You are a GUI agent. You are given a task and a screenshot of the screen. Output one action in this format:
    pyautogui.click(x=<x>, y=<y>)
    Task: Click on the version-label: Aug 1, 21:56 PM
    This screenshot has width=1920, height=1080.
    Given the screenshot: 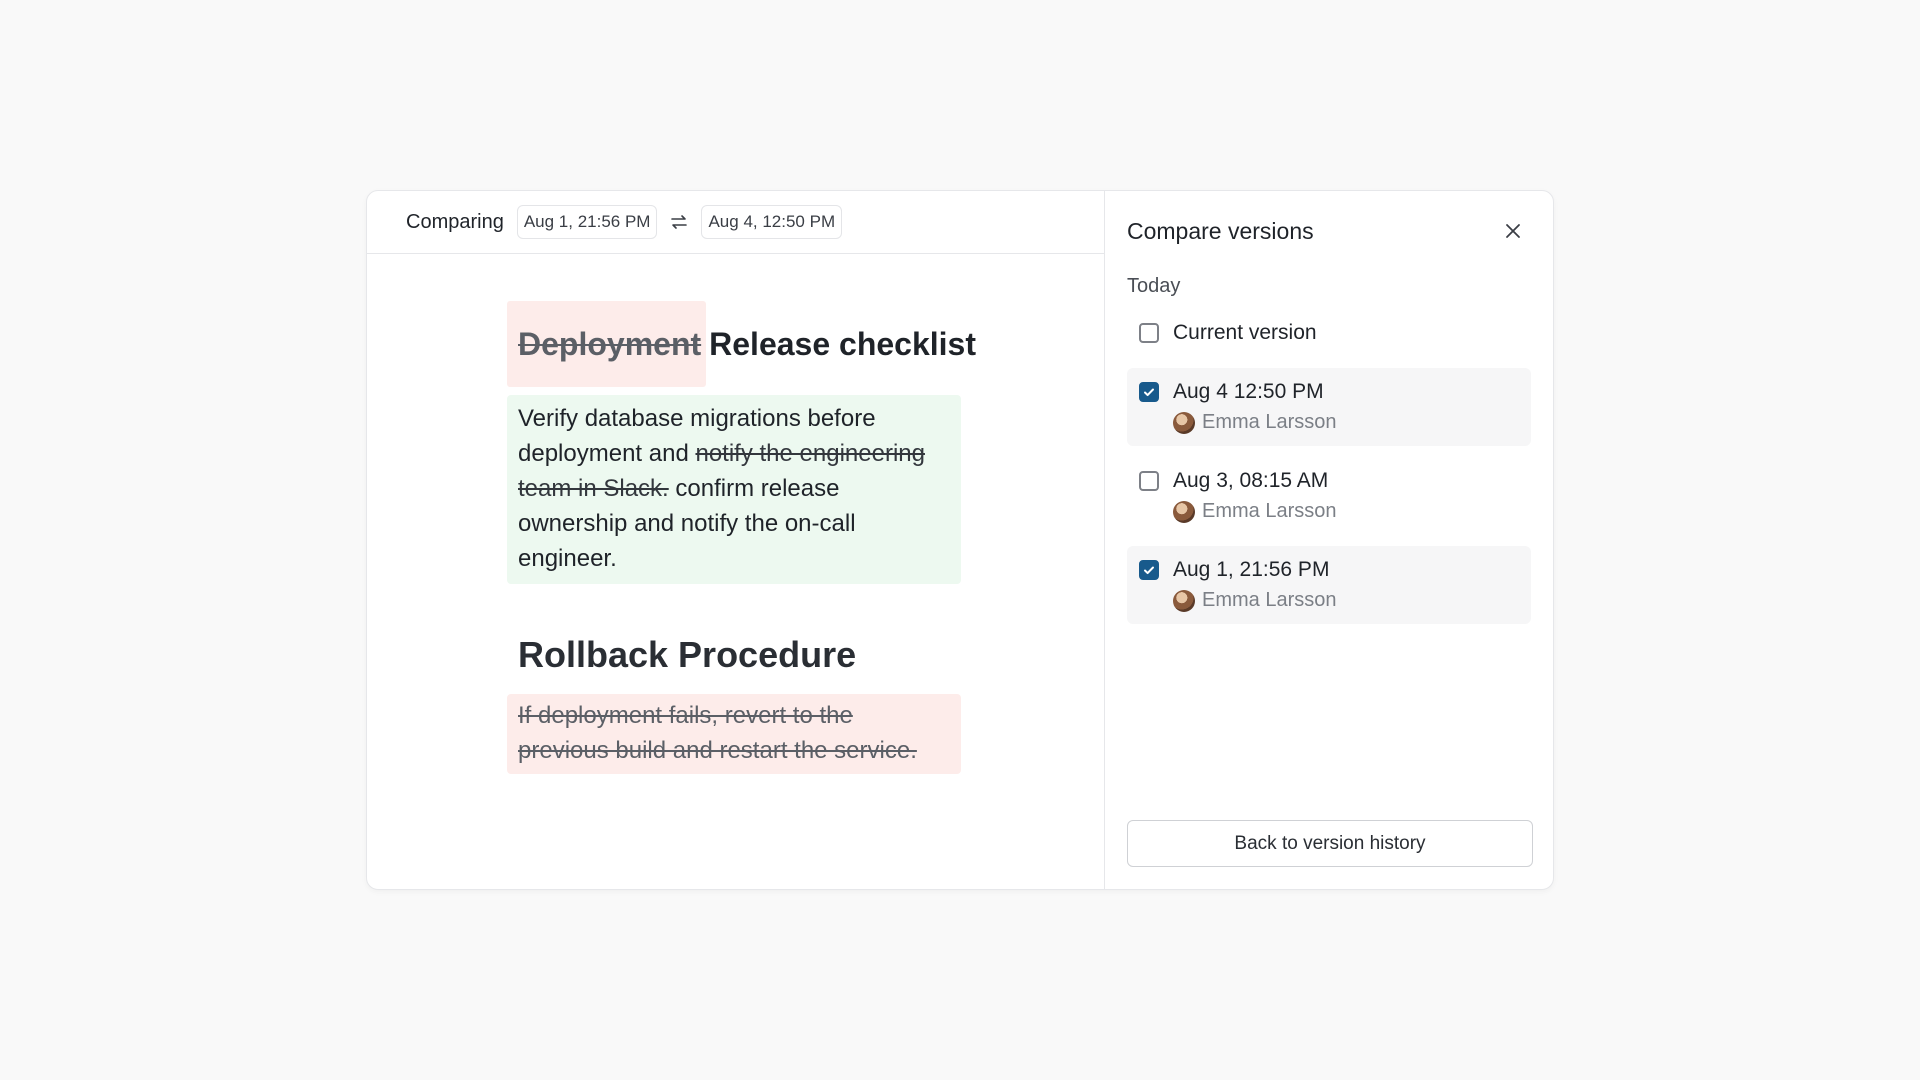 What is the action you would take?
    pyautogui.click(x=1251, y=569)
    